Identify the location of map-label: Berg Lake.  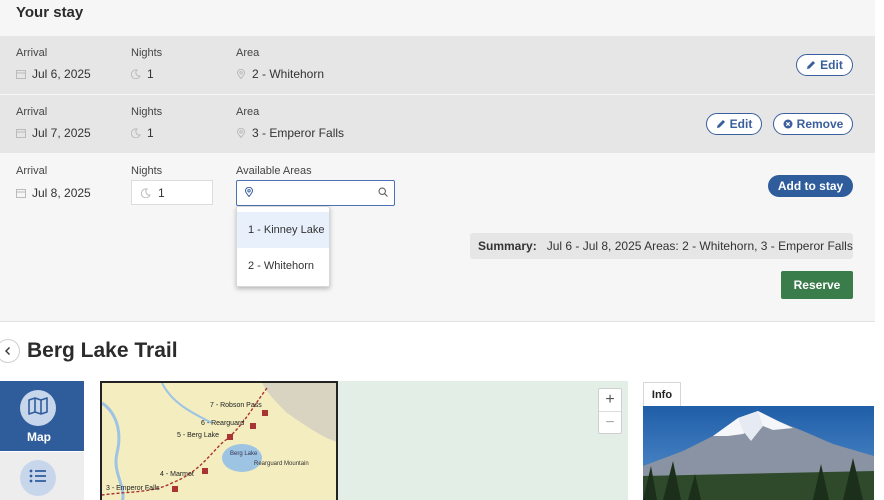
(244, 454).